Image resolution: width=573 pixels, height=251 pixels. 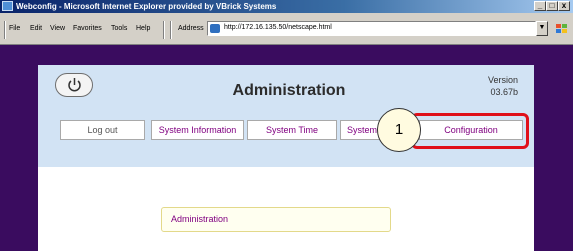 What do you see at coordinates (171, 30) in the screenshot?
I see `address-grip` at bounding box center [171, 30].